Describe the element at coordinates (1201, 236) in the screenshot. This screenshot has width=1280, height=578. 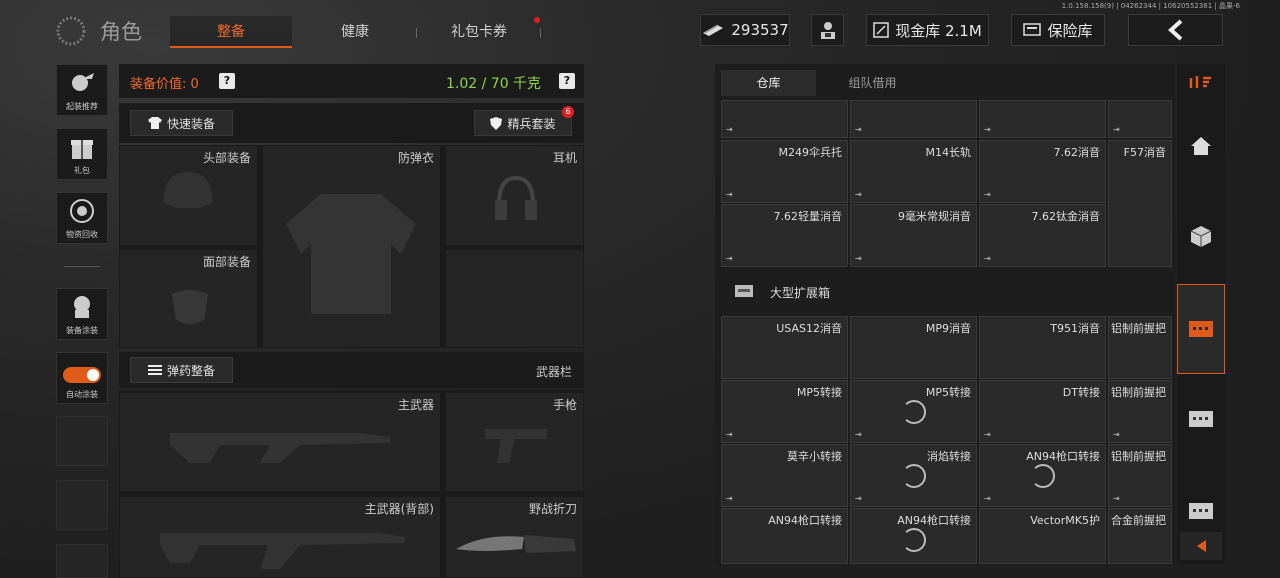
I see `nav-box` at that location.